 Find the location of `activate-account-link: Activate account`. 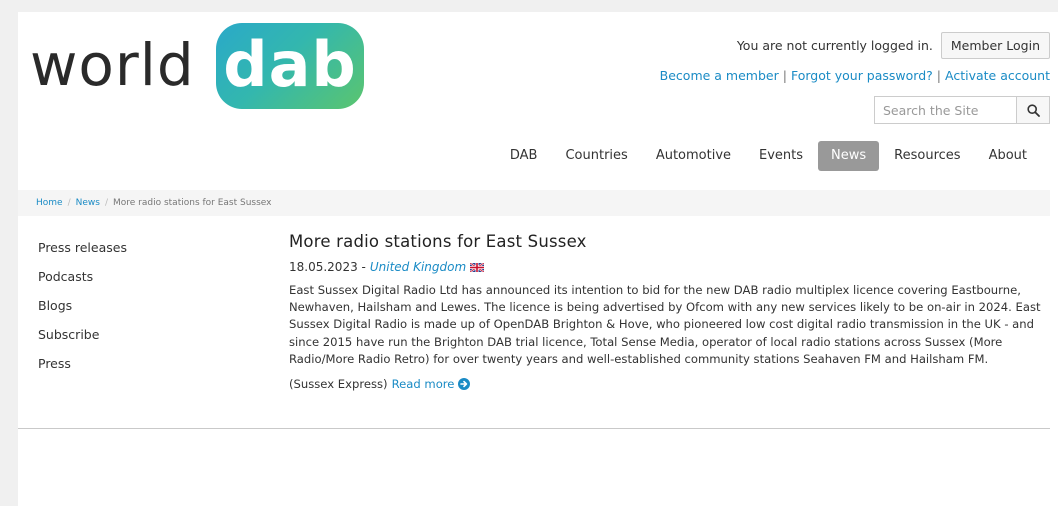

activate-account-link: Activate account is located at coordinates (997, 75).